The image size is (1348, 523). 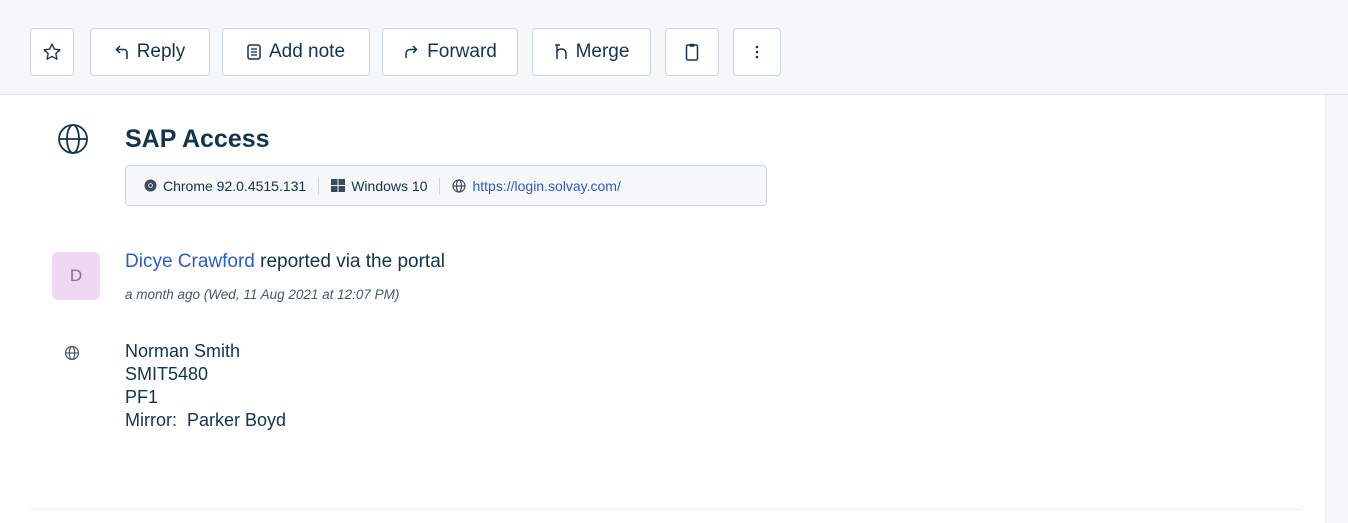 I want to click on merge-icon, so click(x=560, y=51).